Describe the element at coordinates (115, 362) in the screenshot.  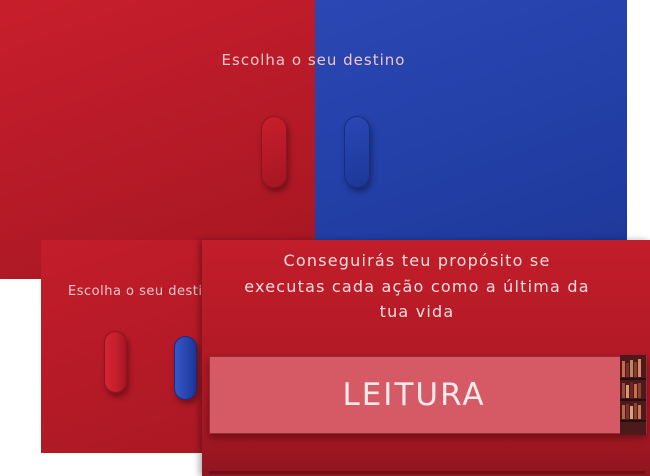
I see `red-pill-button-small` at that location.